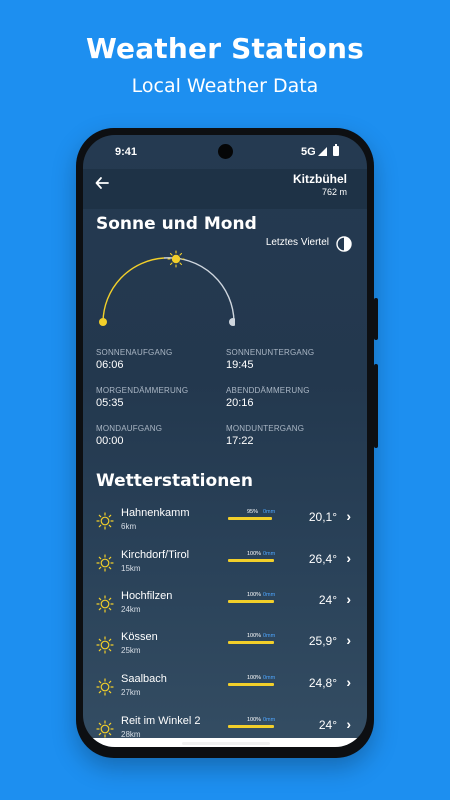 This screenshot has width=450, height=800. Describe the element at coordinates (126, 152) in the screenshot. I see `status-time: 9:41` at that location.